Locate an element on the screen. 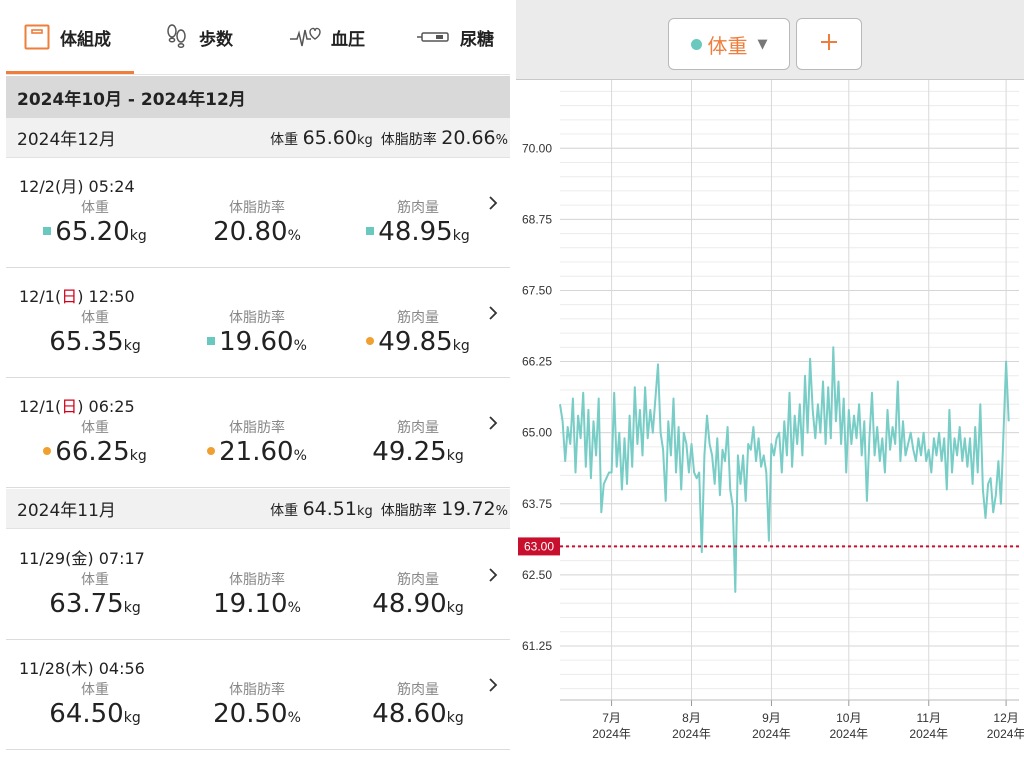 Image resolution: width=1024 pixels, height=768 pixels. body-fat-value: 20.80 is located at coordinates (250, 232).